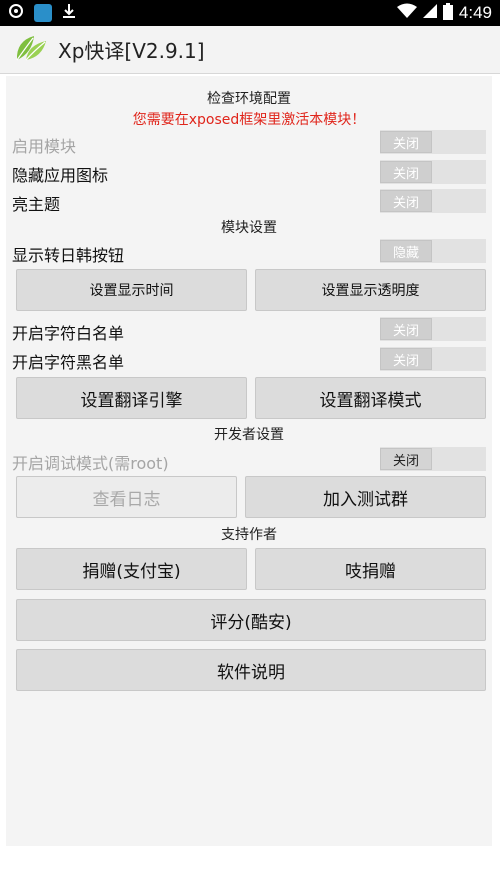 Image resolution: width=500 pixels, height=885 pixels. I want to click on signal-icon, so click(429, 13).